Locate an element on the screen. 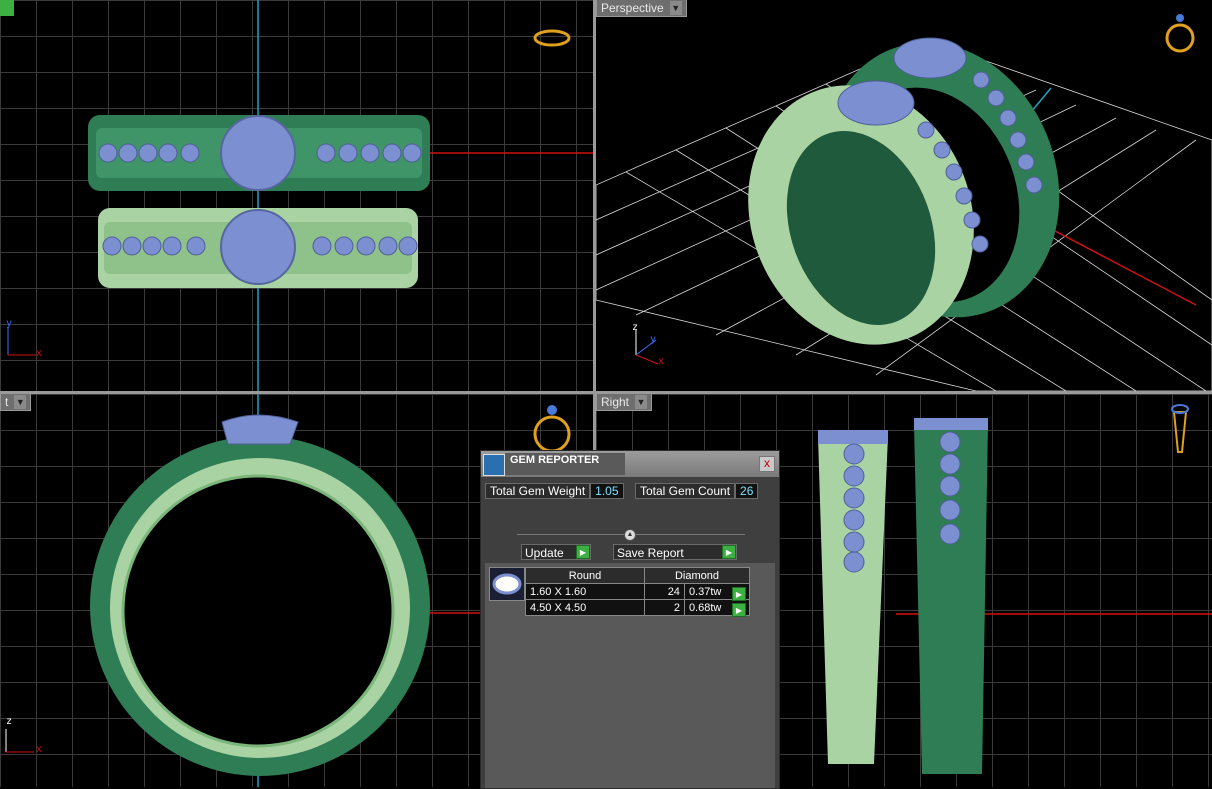 This screenshot has width=1212, height=789. viewport-label-text: Right is located at coordinates (615, 402).